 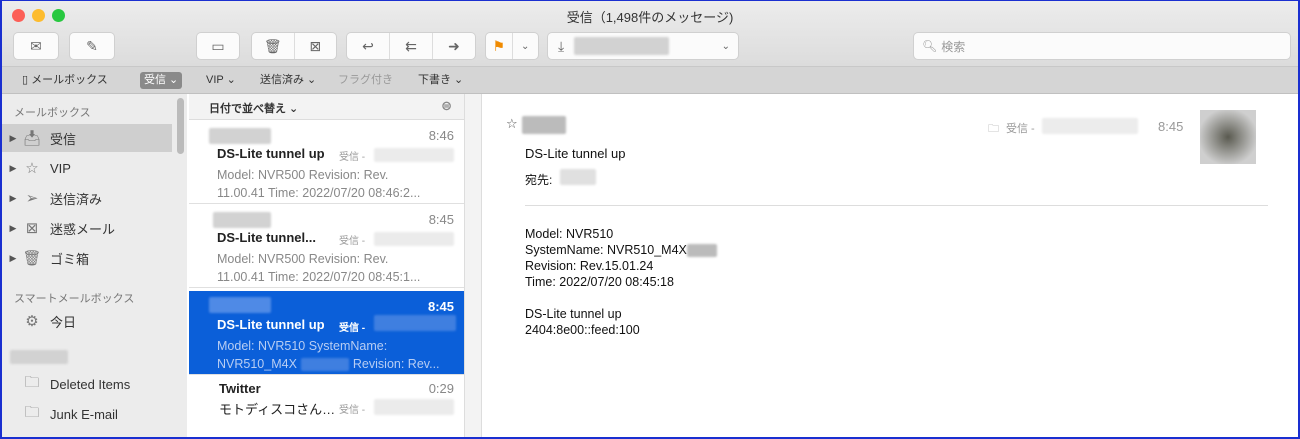 I want to click on compose-icon: ✎, so click(x=92, y=45).